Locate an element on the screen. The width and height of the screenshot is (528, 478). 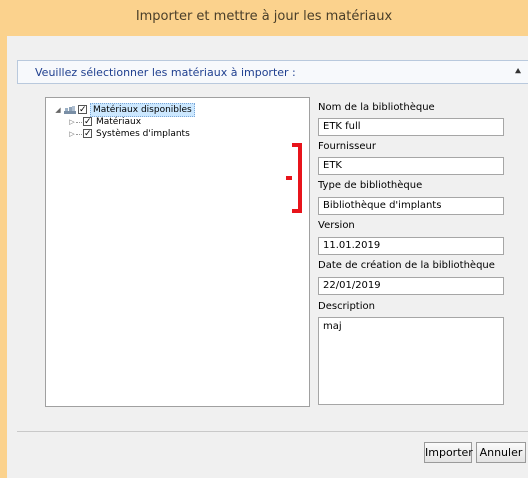
tree-label-root: Matériaux disponibles is located at coordinates (142, 110).